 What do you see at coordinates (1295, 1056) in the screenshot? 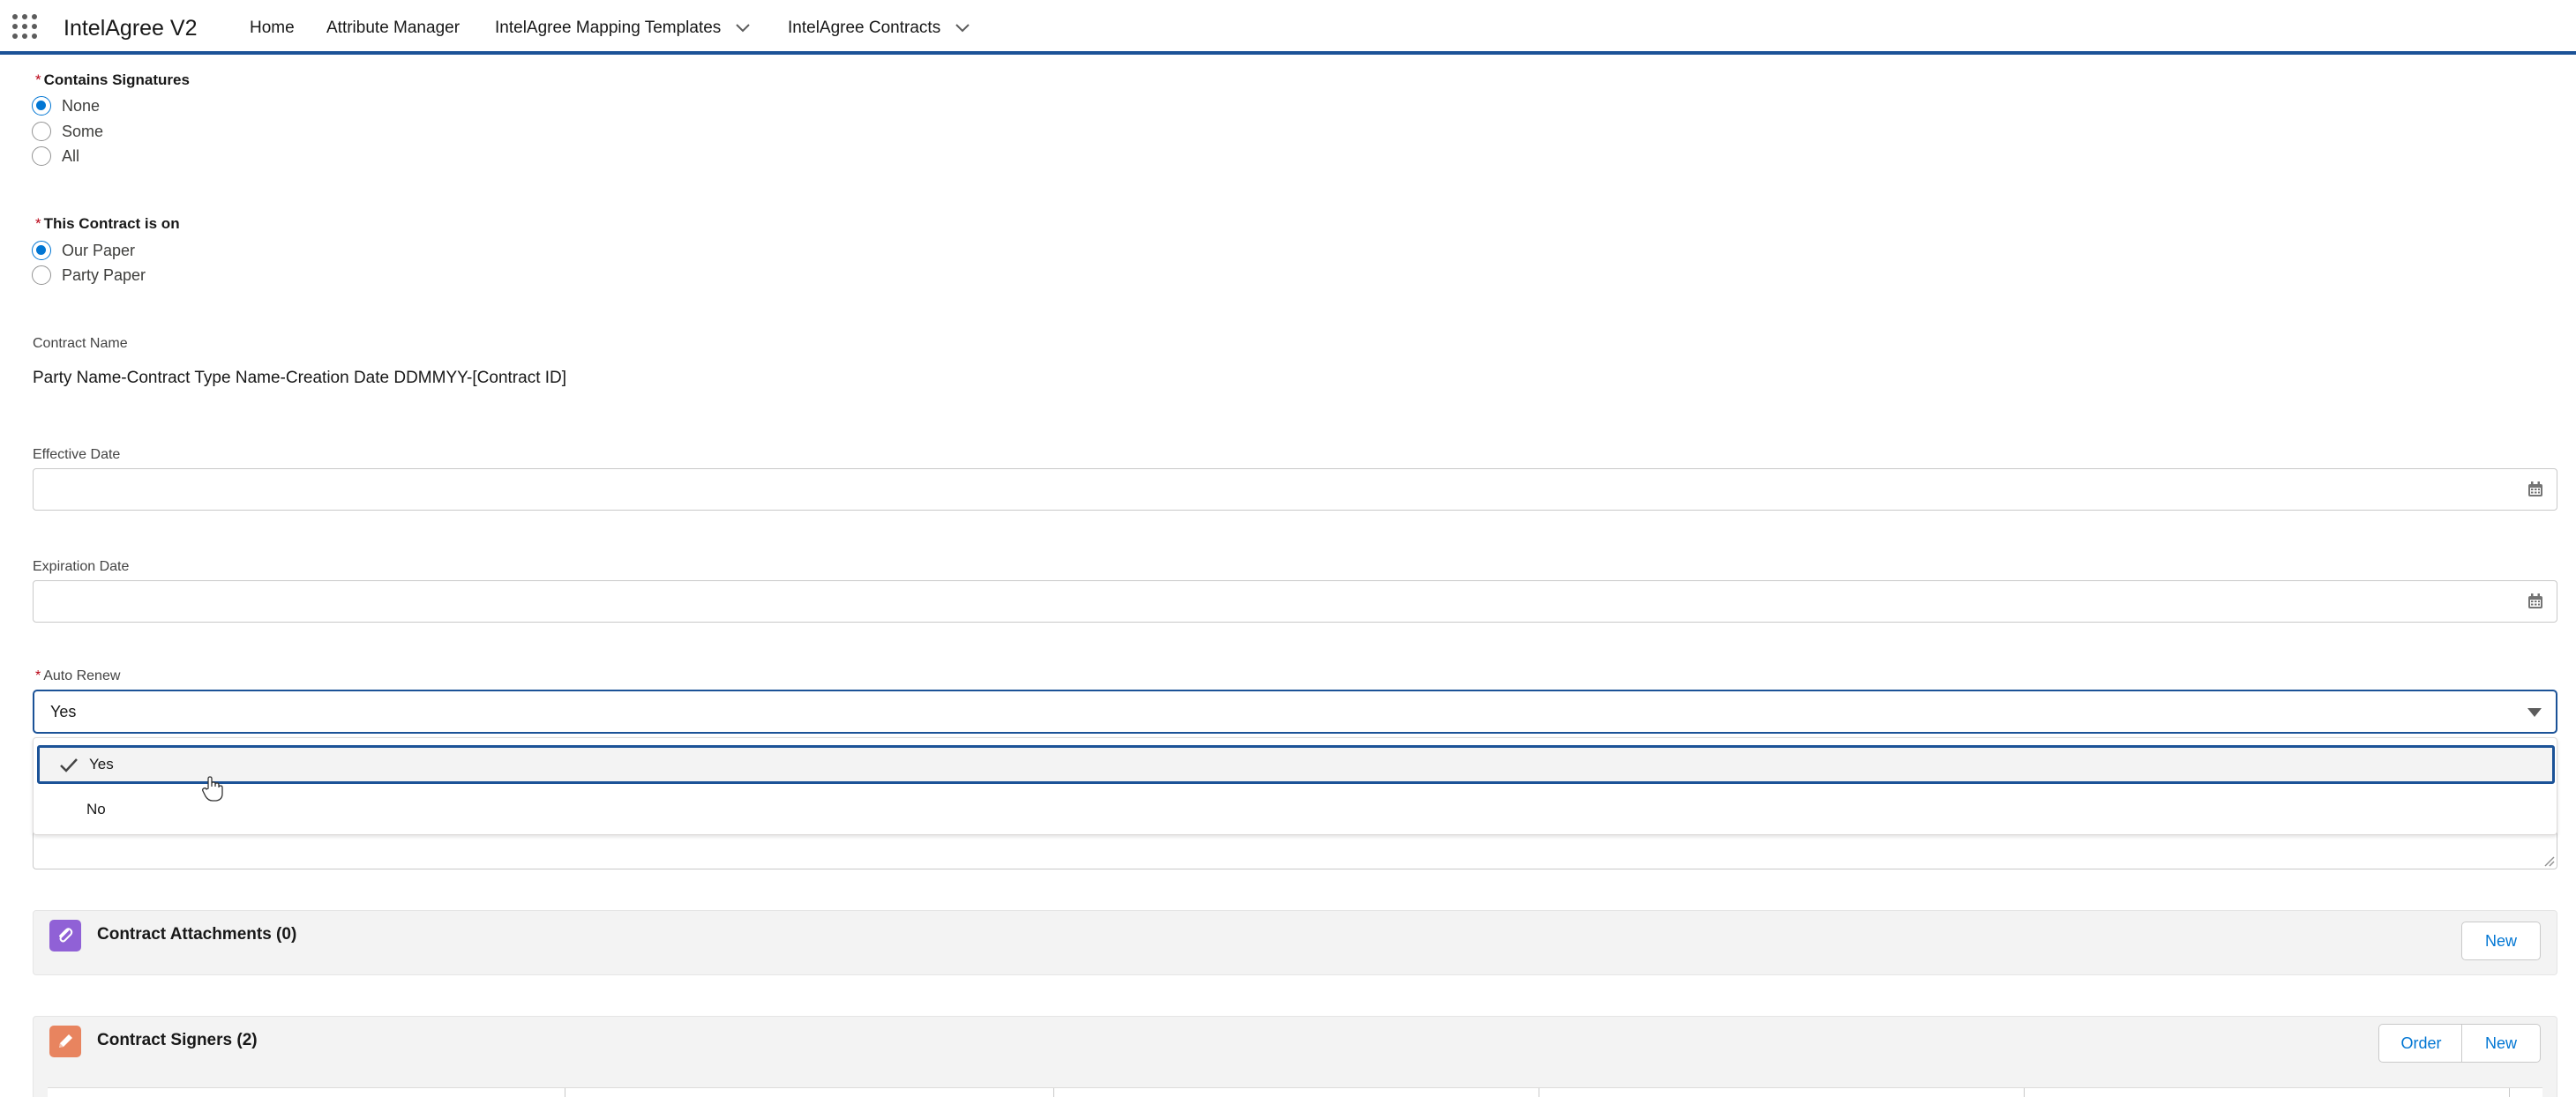
I see `contract-signers-card: Contract Signers (2) Order New` at bounding box center [1295, 1056].